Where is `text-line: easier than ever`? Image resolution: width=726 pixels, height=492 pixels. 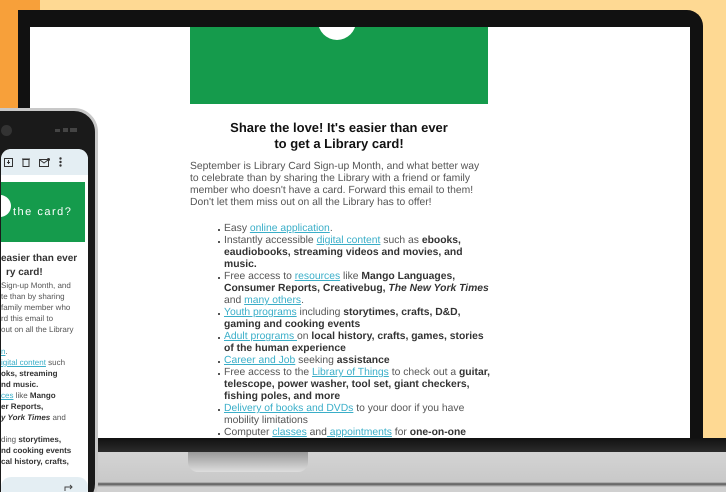 text-line: easier than ever is located at coordinates (39, 259).